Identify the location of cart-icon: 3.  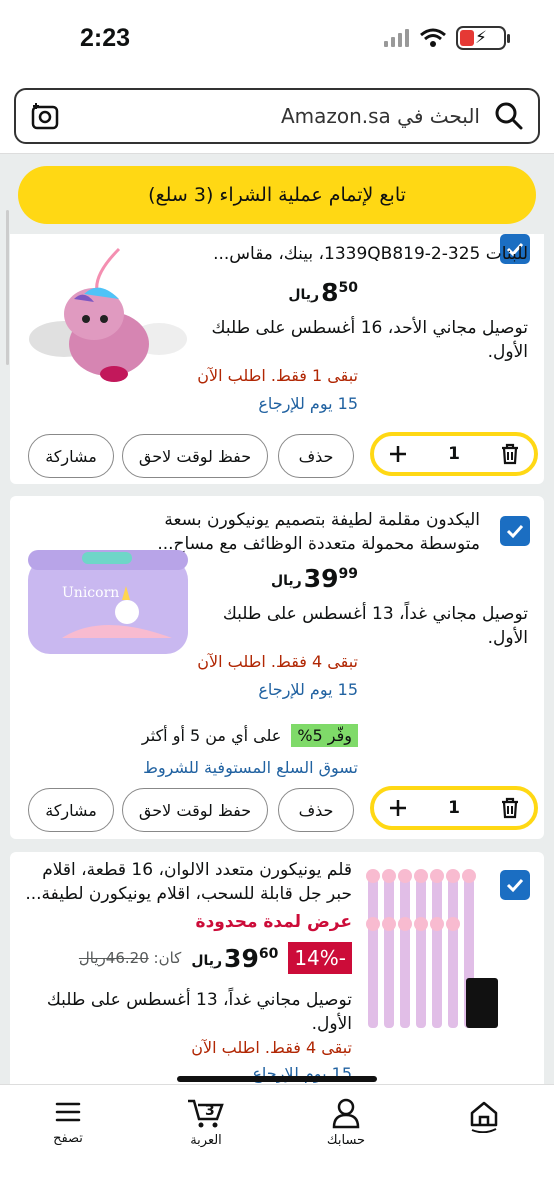
(206, 1113).